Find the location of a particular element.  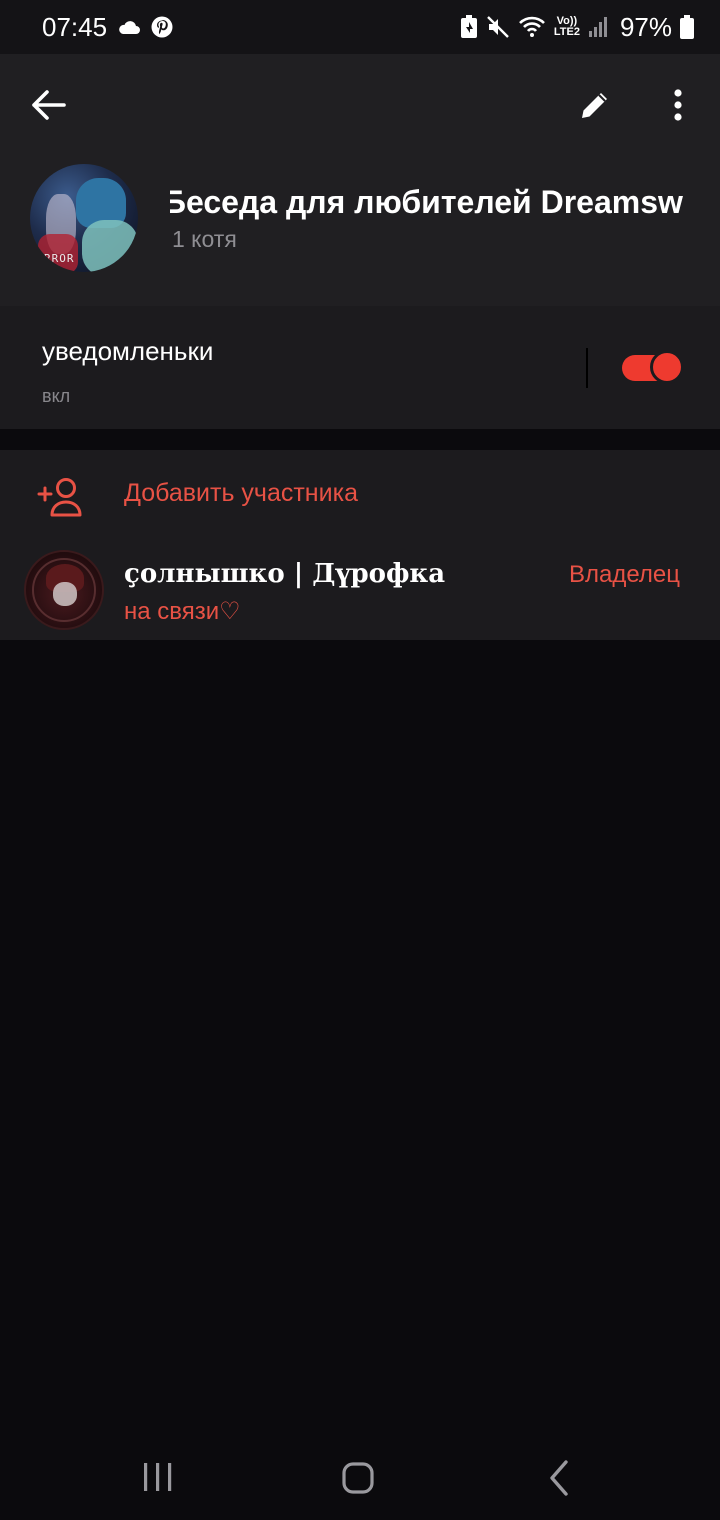

member-count: 1 котя is located at coordinates (204, 239).